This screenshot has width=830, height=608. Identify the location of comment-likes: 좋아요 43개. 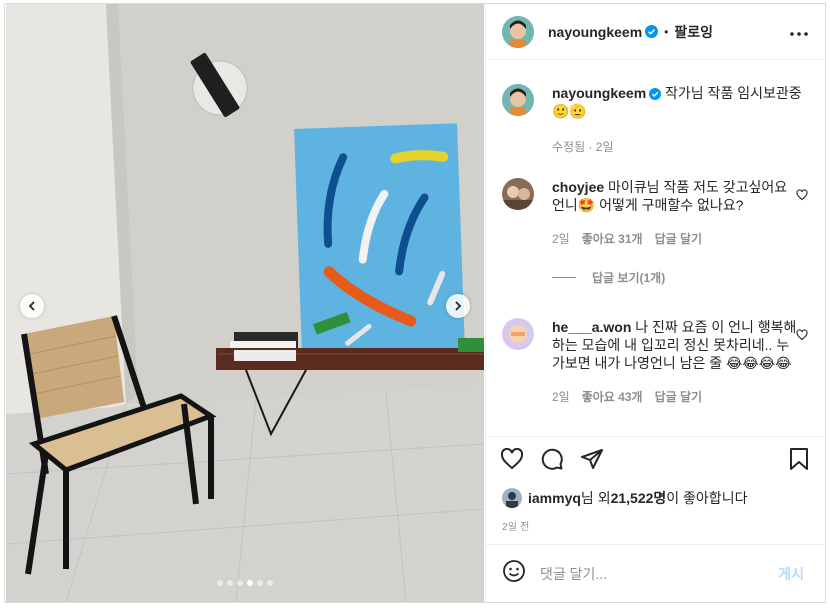
(612, 396).